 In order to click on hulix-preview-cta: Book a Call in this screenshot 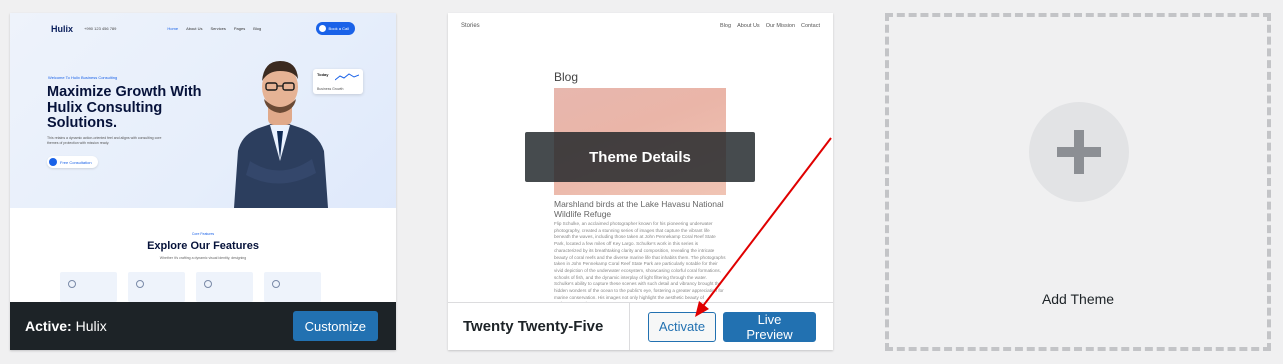, I will do `click(335, 28)`.